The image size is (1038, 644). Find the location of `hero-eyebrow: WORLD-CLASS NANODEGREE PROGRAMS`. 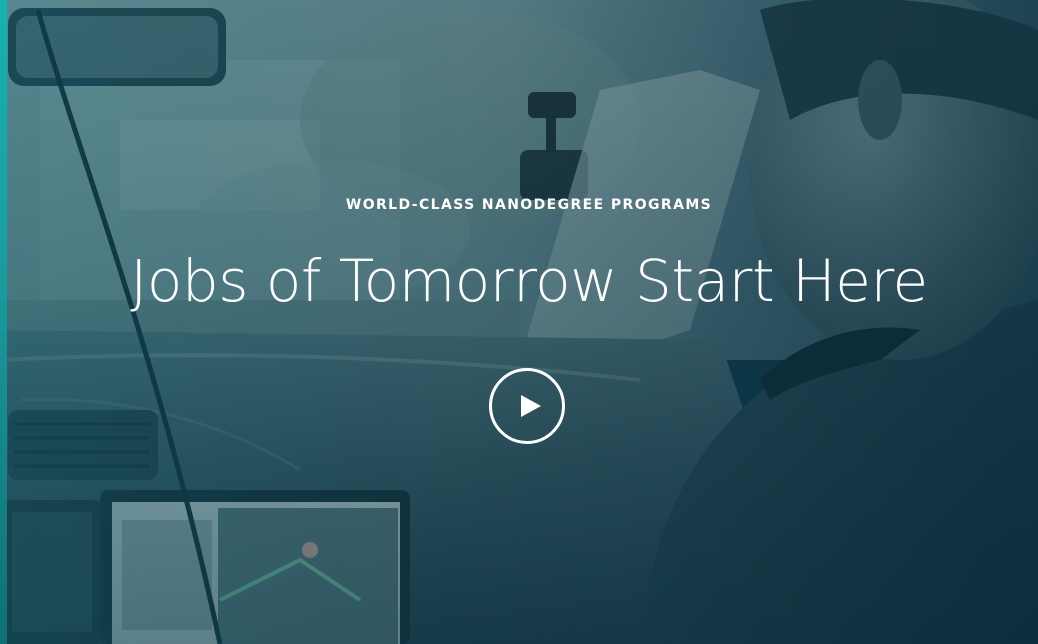

hero-eyebrow: WORLD-CLASS NANODEGREE PROGRAMS is located at coordinates (529, 205).